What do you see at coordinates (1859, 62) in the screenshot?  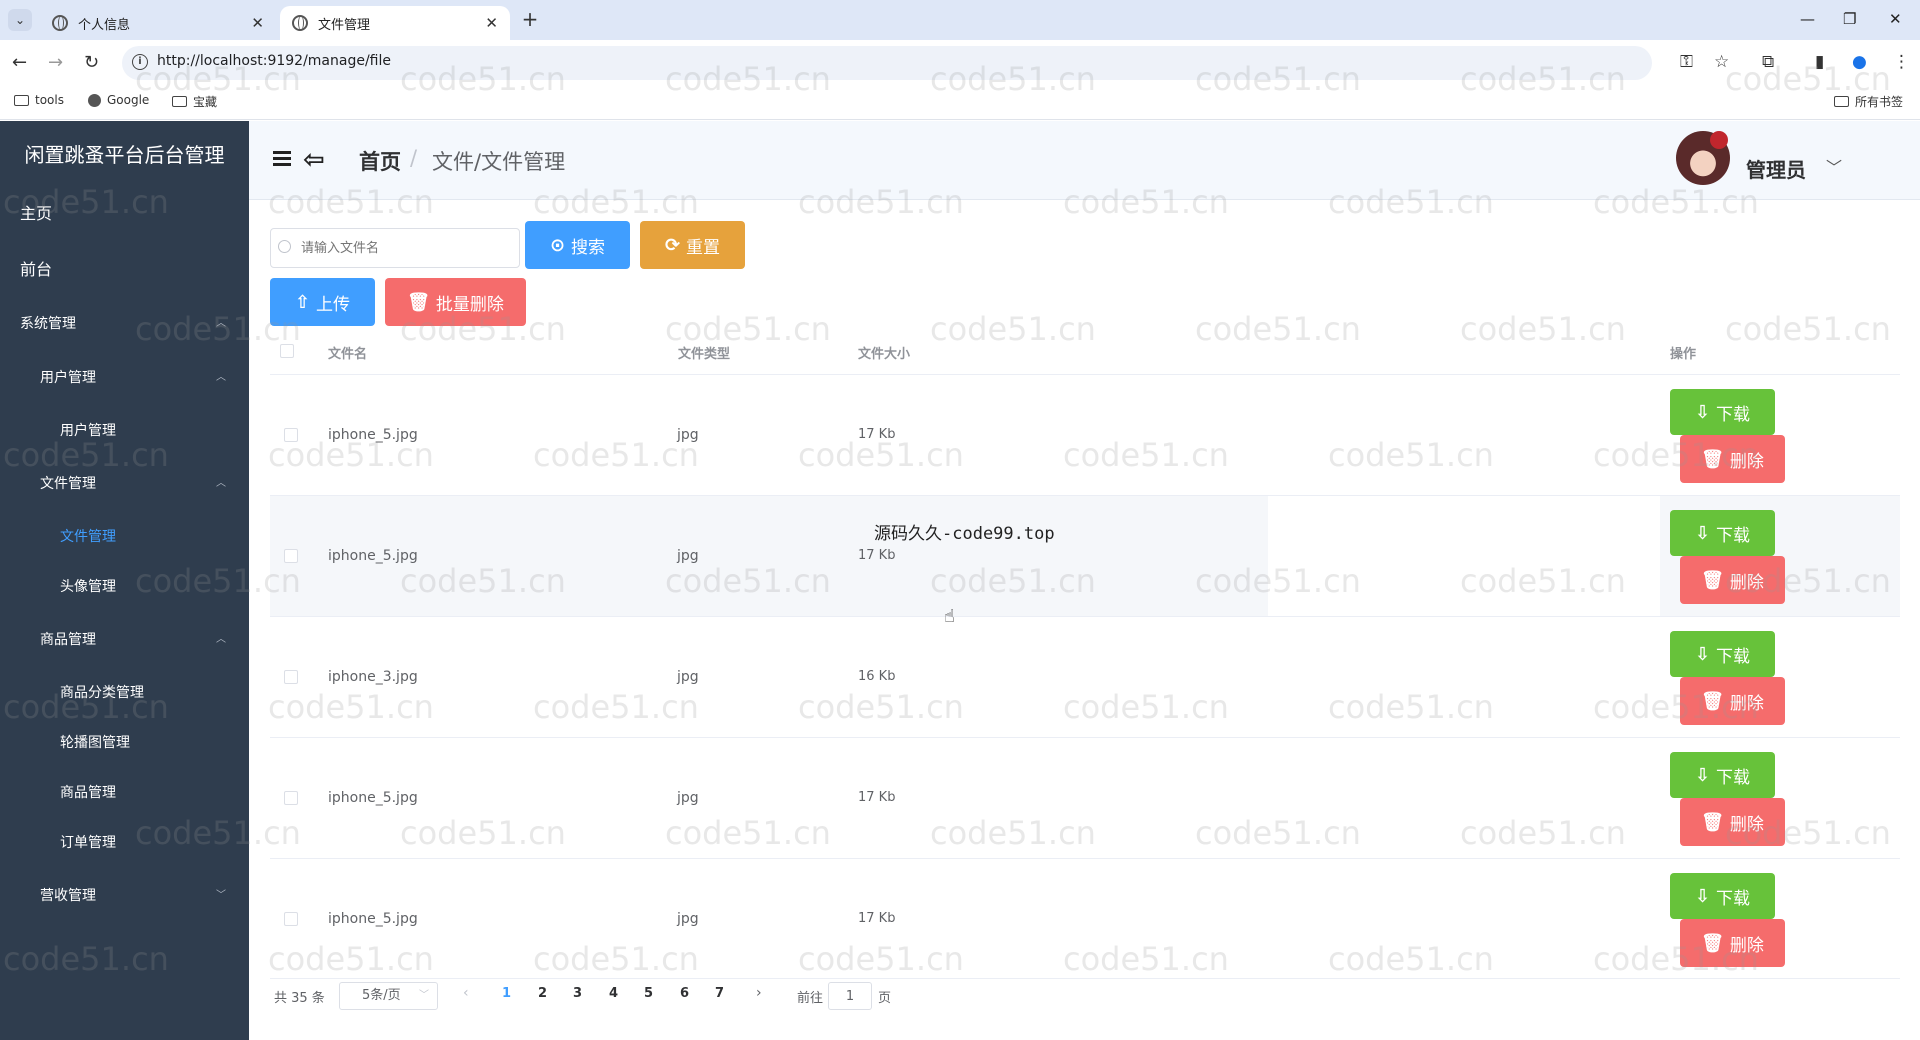 I see `profile-icon: ●` at bounding box center [1859, 62].